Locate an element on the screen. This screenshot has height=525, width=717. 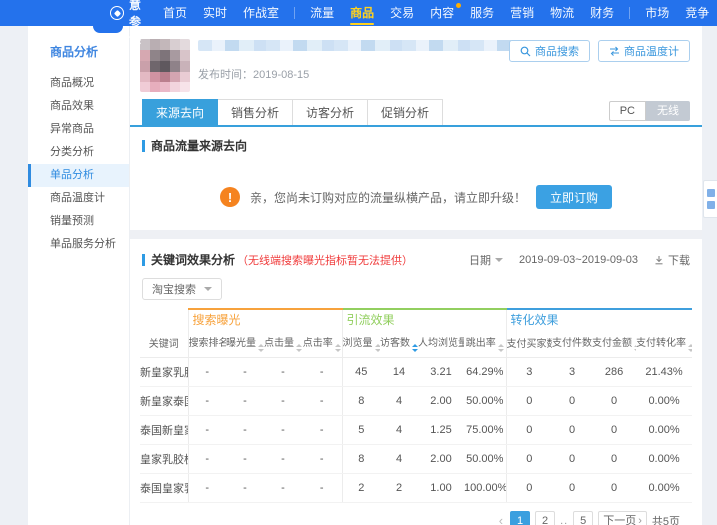
upgrade-notice: ! 亲，您尚未订购对应的流量纵横产品，请立即升级！ 立即订购 is located at coordinates (416, 197).